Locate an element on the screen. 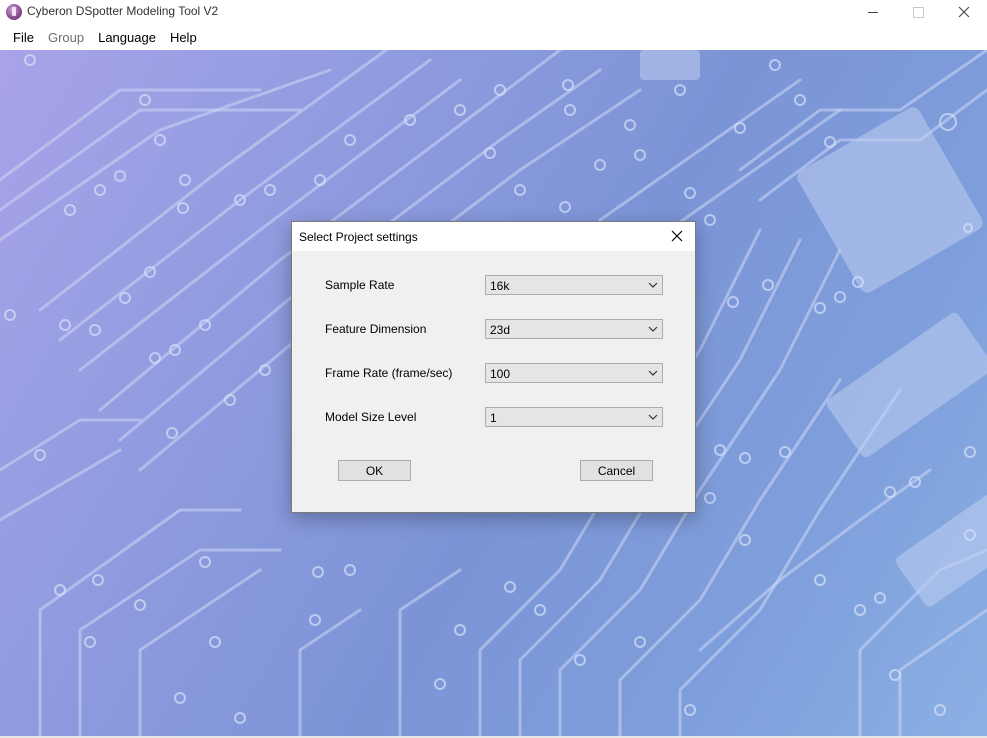 The height and width of the screenshot is (738, 987). model-size-level-select: 1 is located at coordinates (574, 417).